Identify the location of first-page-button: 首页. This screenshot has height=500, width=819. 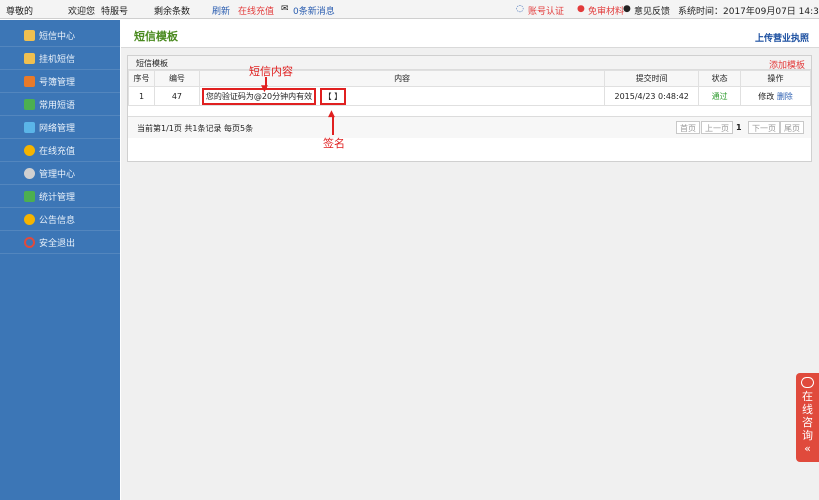
(688, 127).